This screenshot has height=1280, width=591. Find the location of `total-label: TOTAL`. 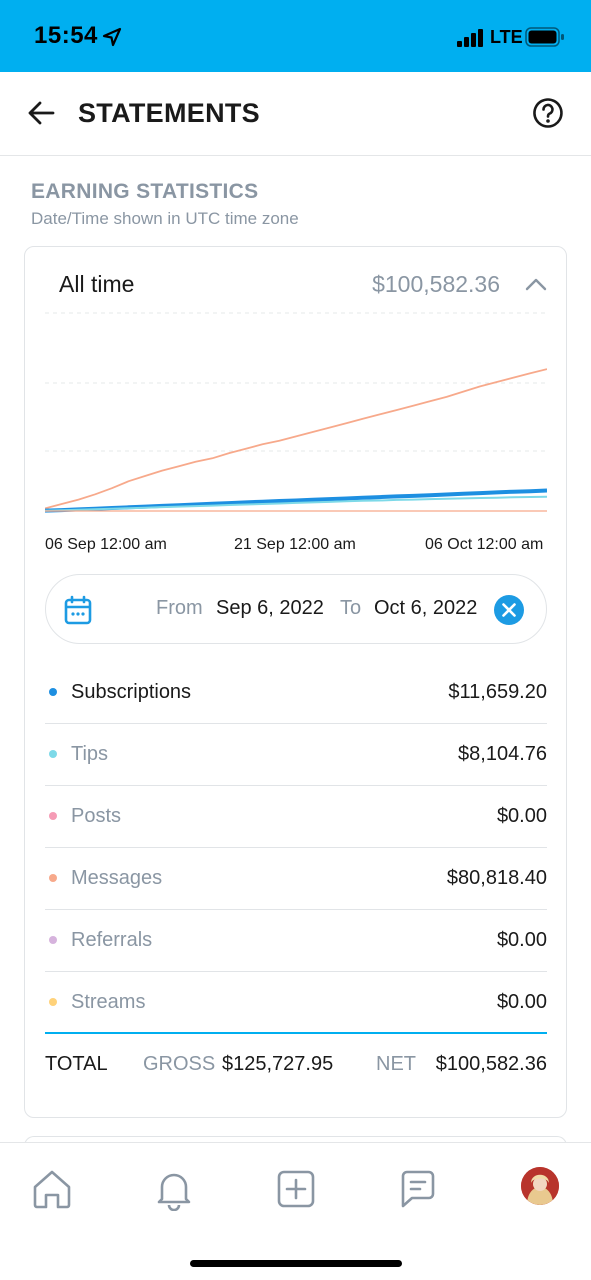

total-label: TOTAL is located at coordinates (76, 1064).